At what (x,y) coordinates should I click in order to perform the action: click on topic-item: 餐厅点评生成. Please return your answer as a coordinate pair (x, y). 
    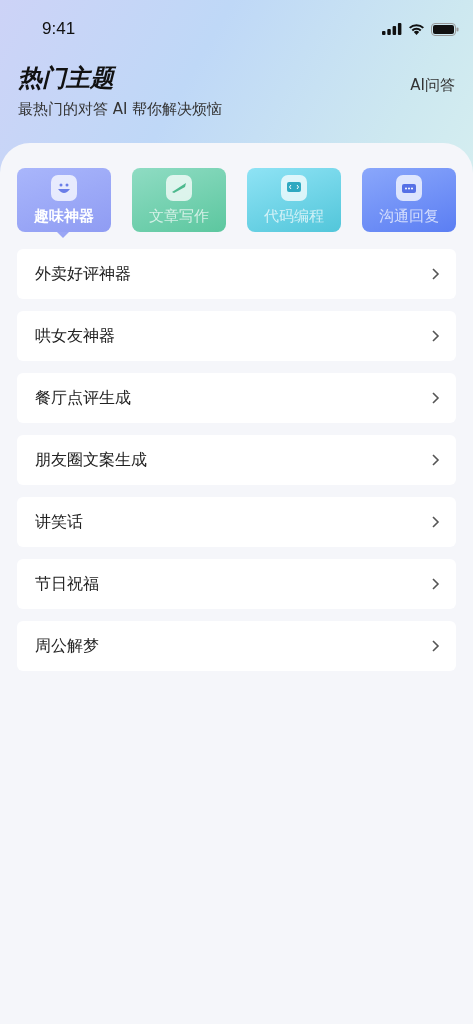
    Looking at the image, I should click on (236, 398).